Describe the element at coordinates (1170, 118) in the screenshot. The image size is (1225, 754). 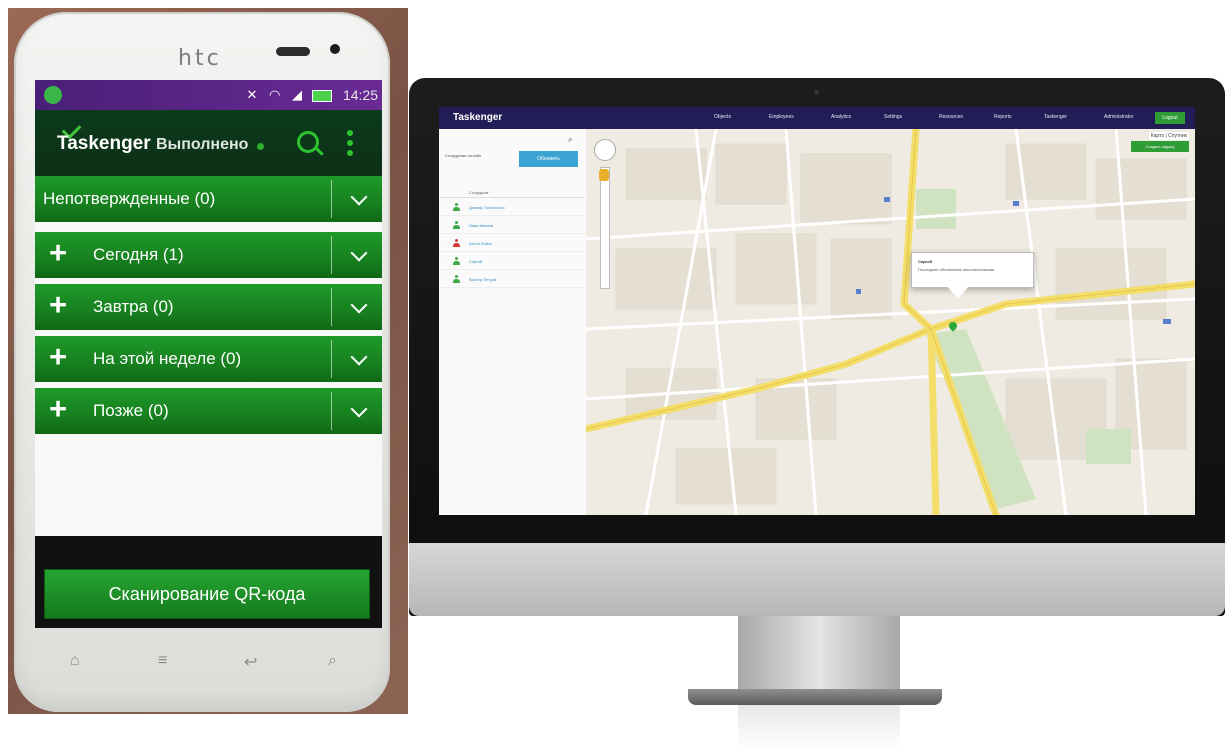
I see `logout-button: Logout` at that location.